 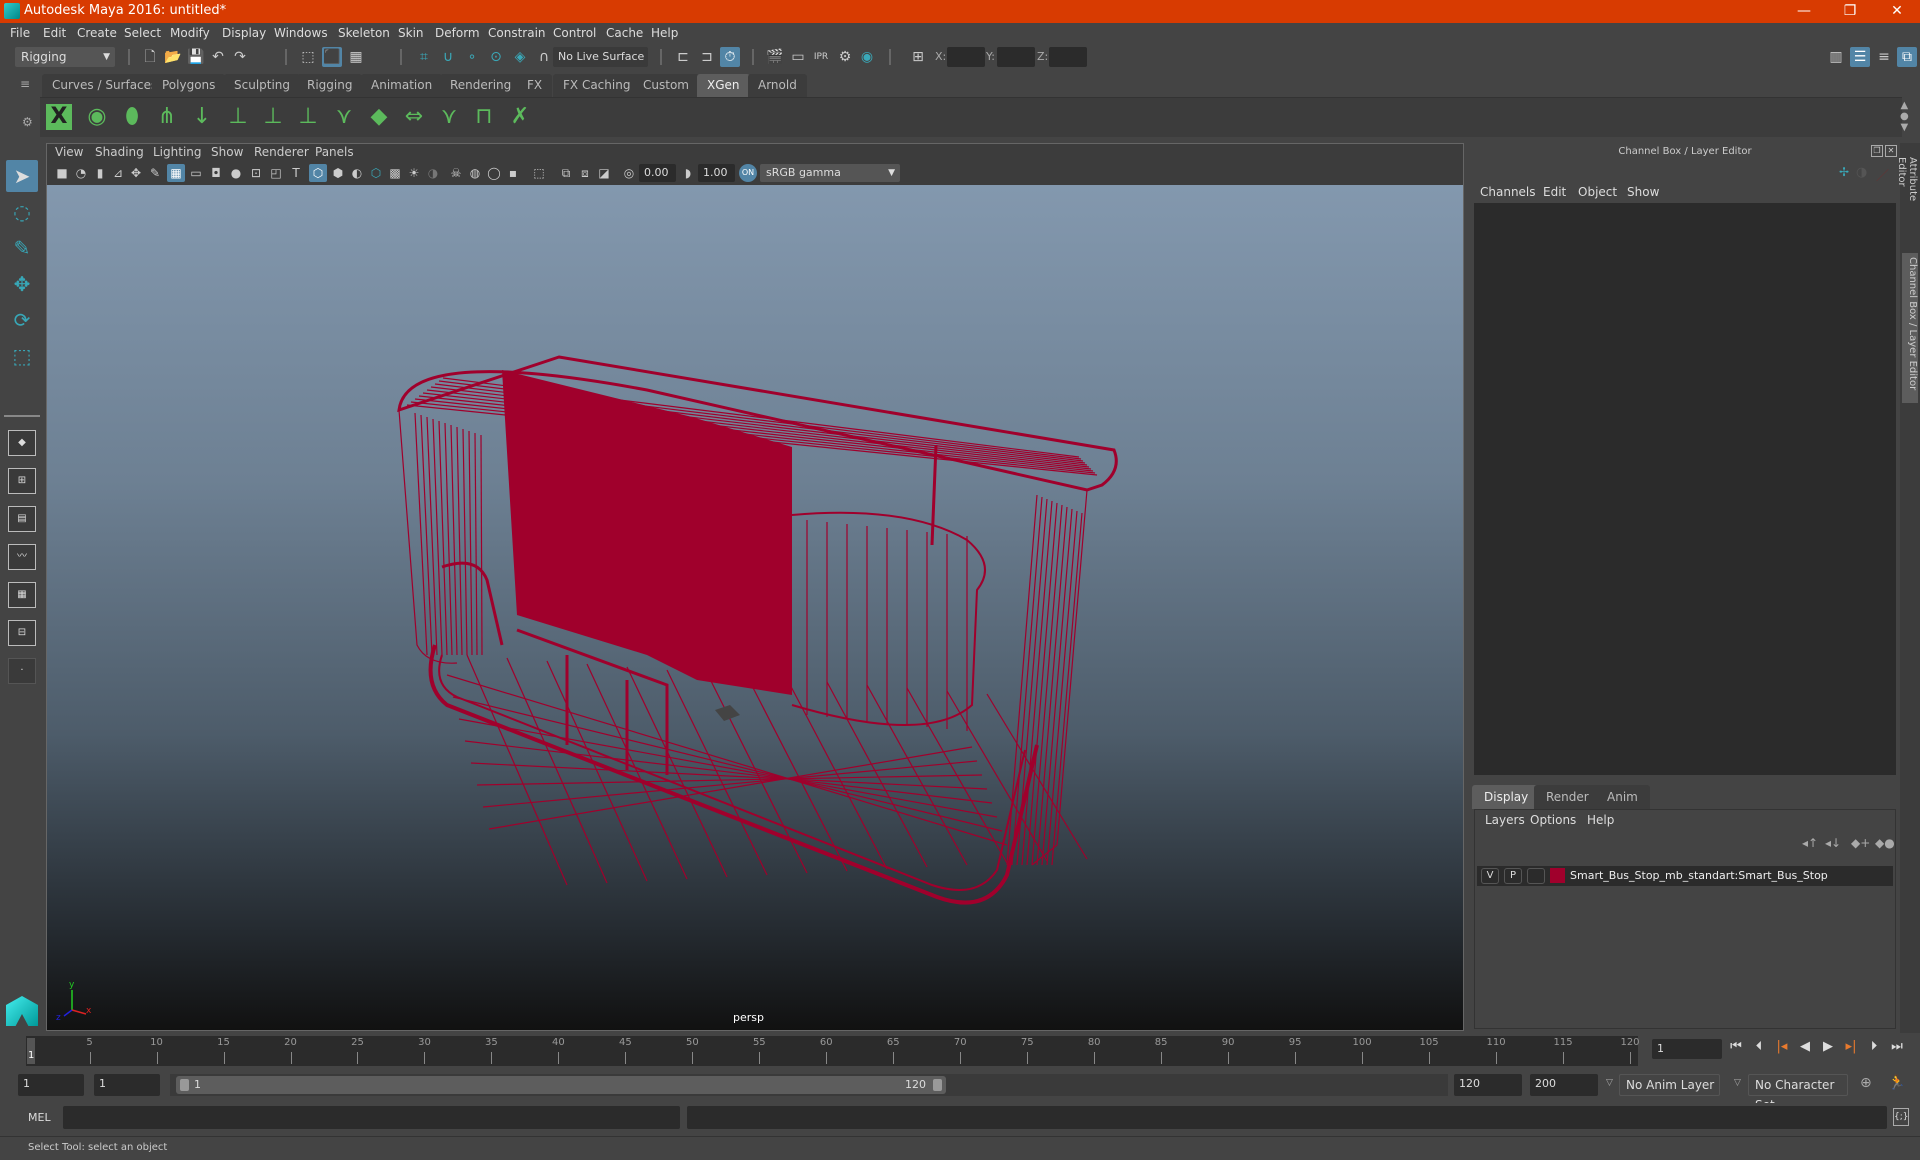 I want to click on live-surface-field: No Live Surface, so click(x=600, y=57).